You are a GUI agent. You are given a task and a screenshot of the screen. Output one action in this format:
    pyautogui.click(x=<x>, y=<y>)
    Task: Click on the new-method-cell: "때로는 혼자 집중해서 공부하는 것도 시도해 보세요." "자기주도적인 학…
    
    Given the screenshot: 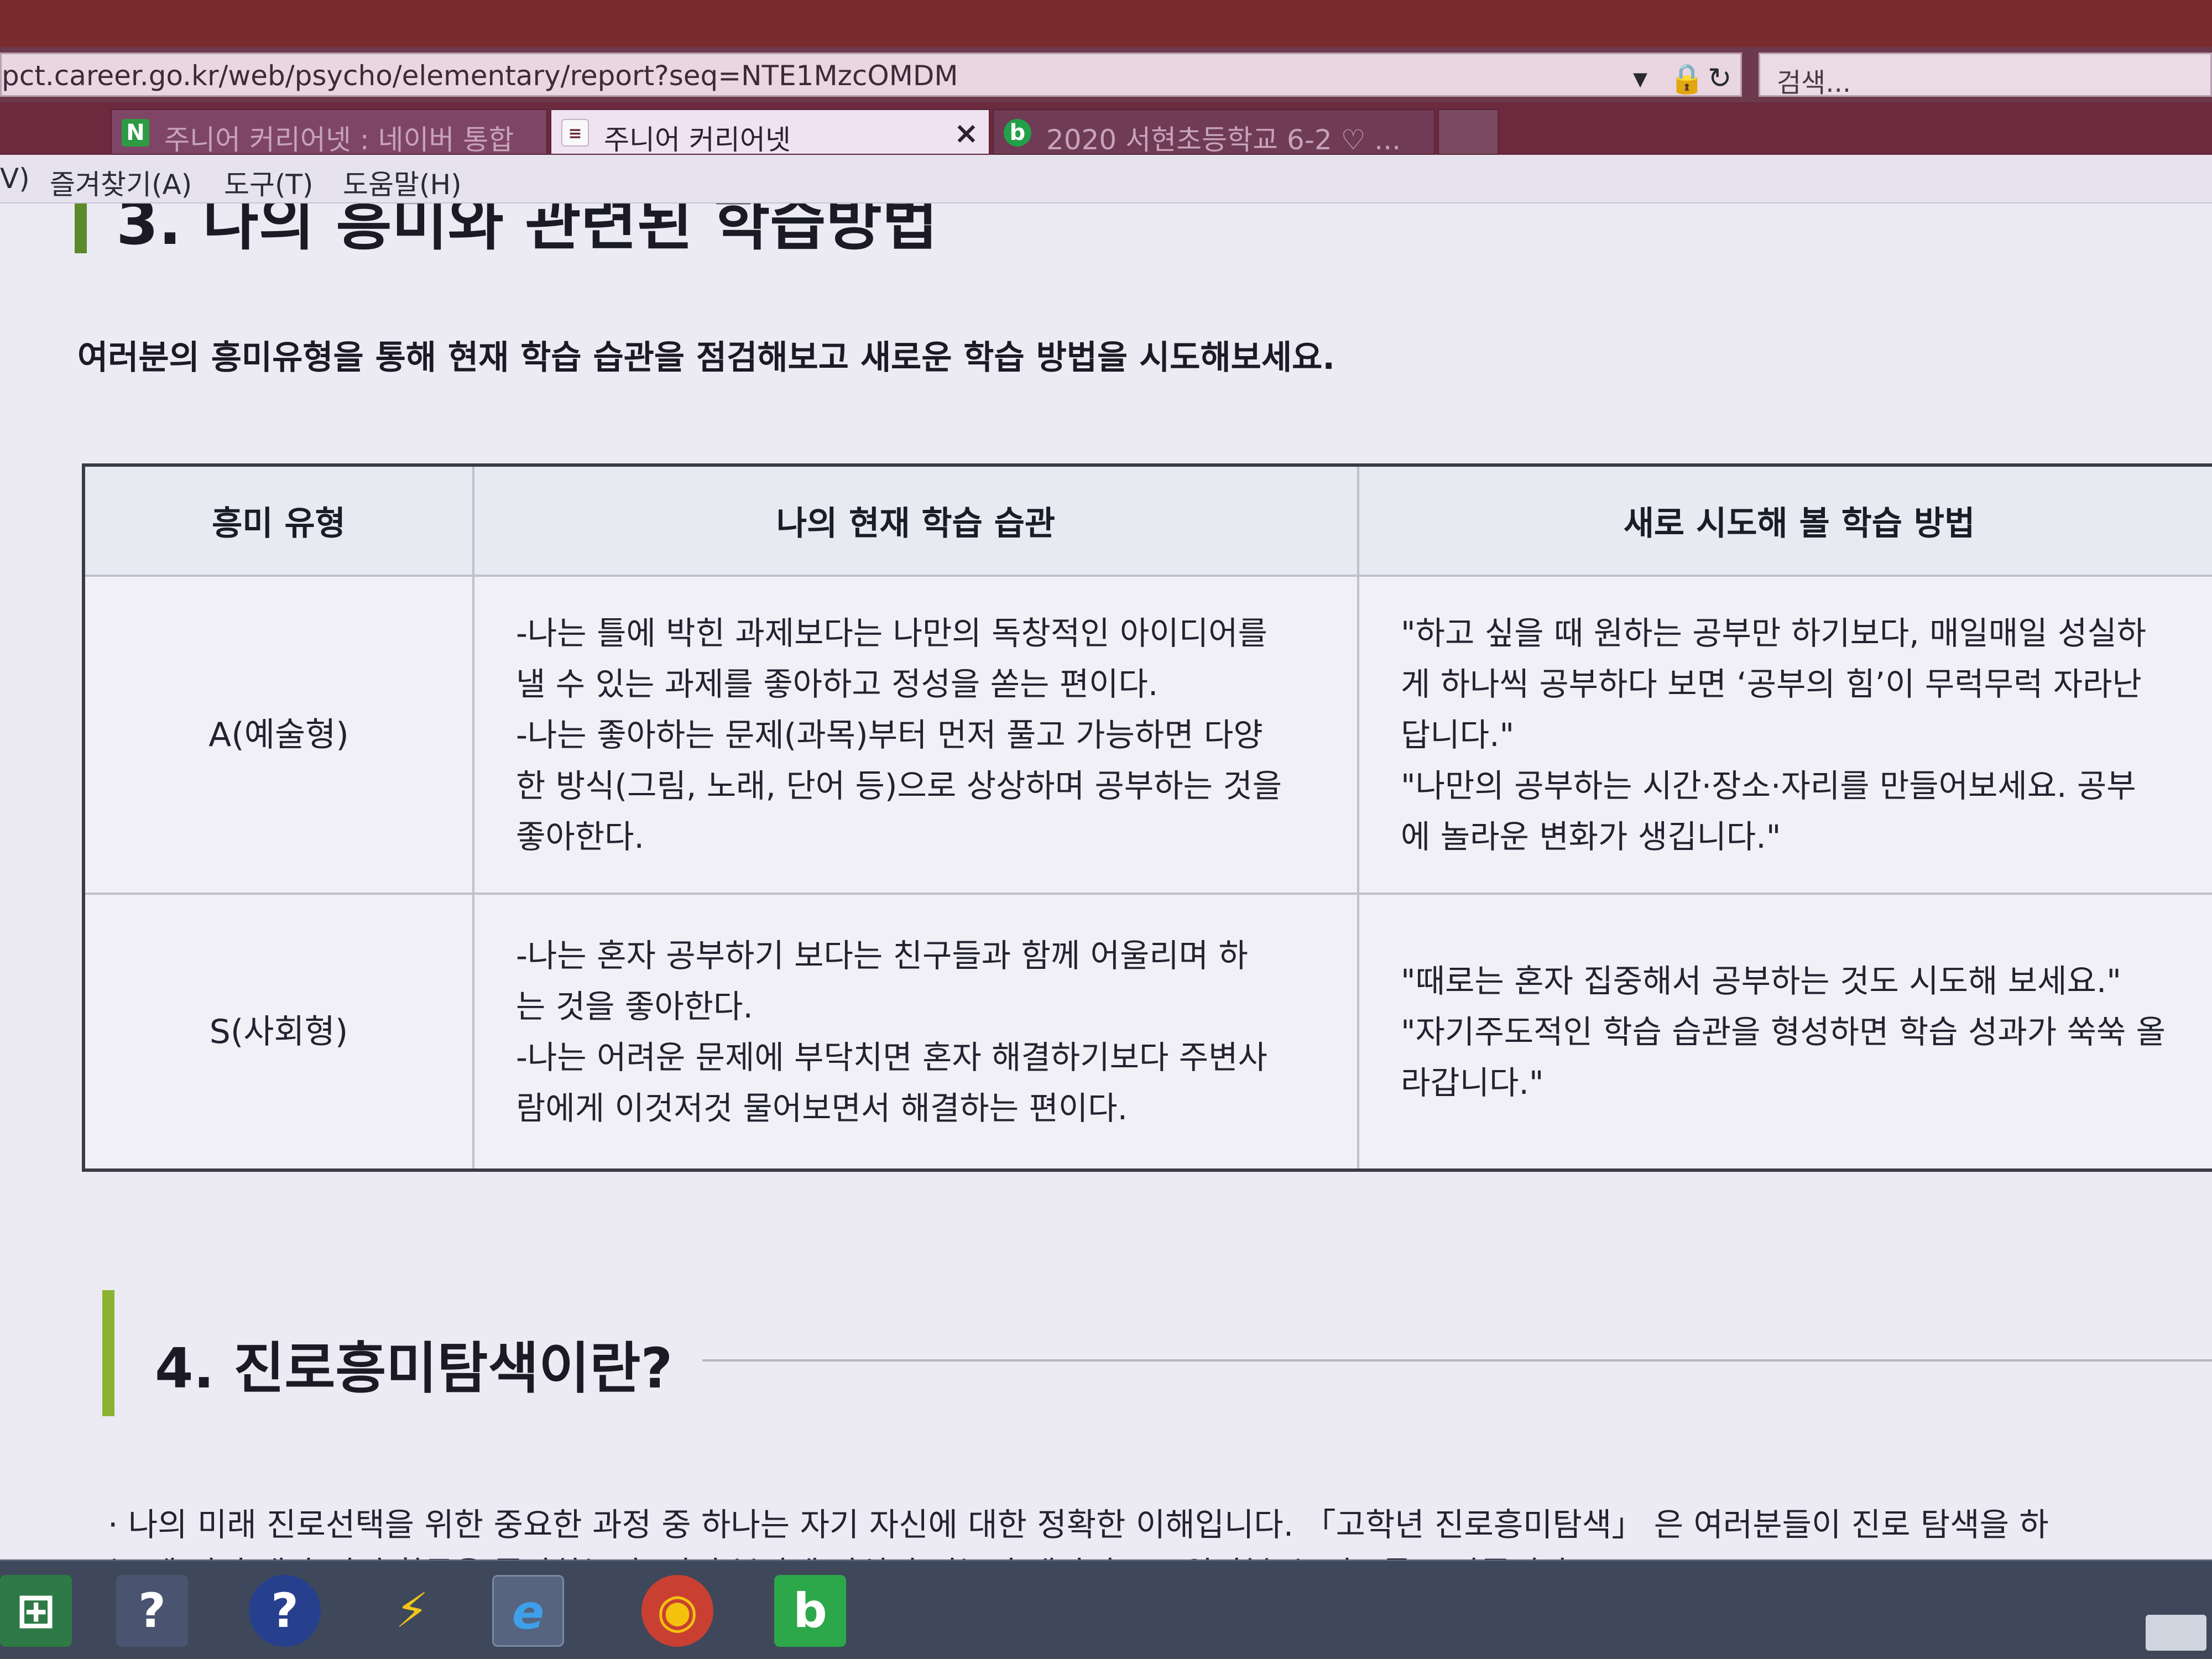 What is the action you would take?
    pyautogui.click(x=1785, y=1033)
    